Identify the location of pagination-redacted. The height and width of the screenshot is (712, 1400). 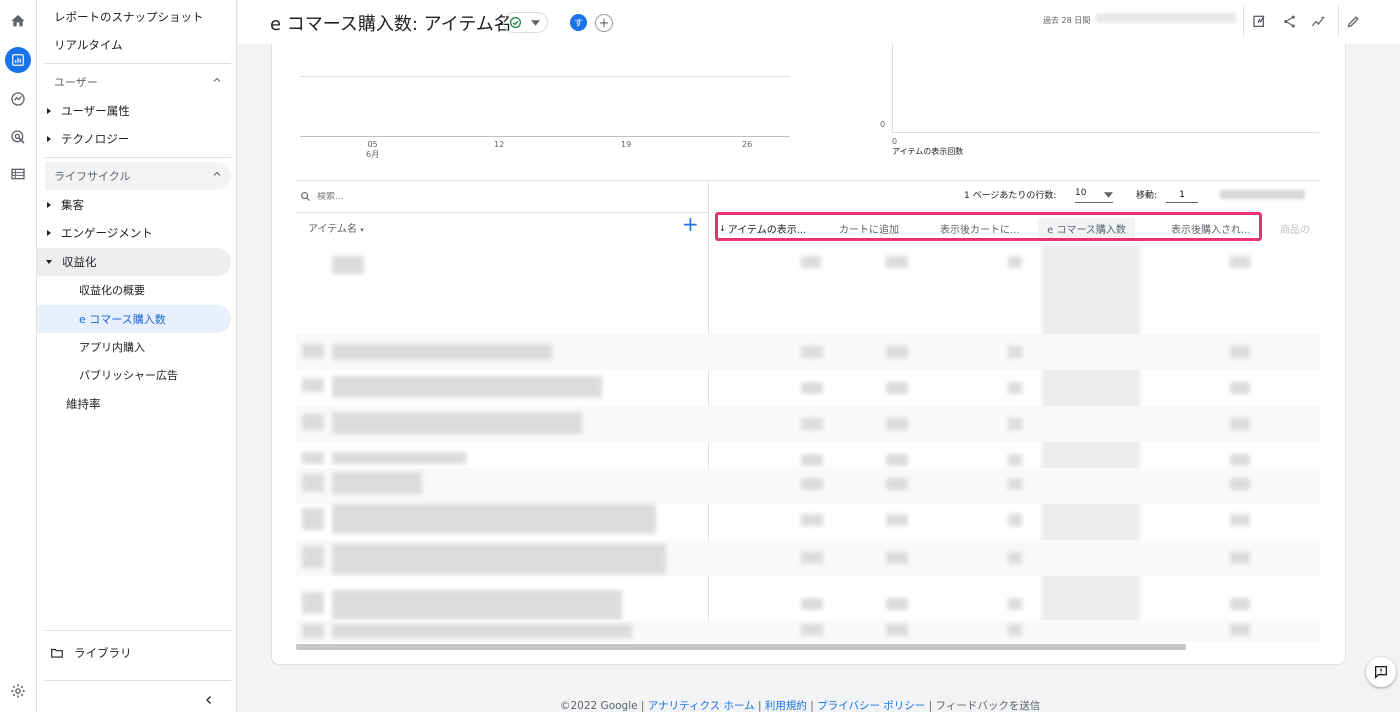
(1262, 194).